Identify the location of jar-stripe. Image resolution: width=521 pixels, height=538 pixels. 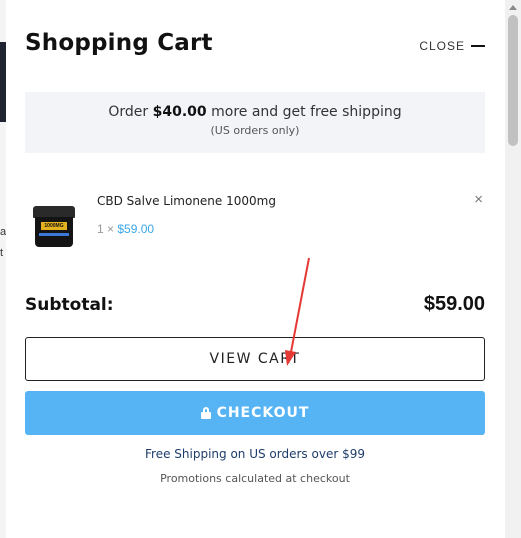
(54, 234).